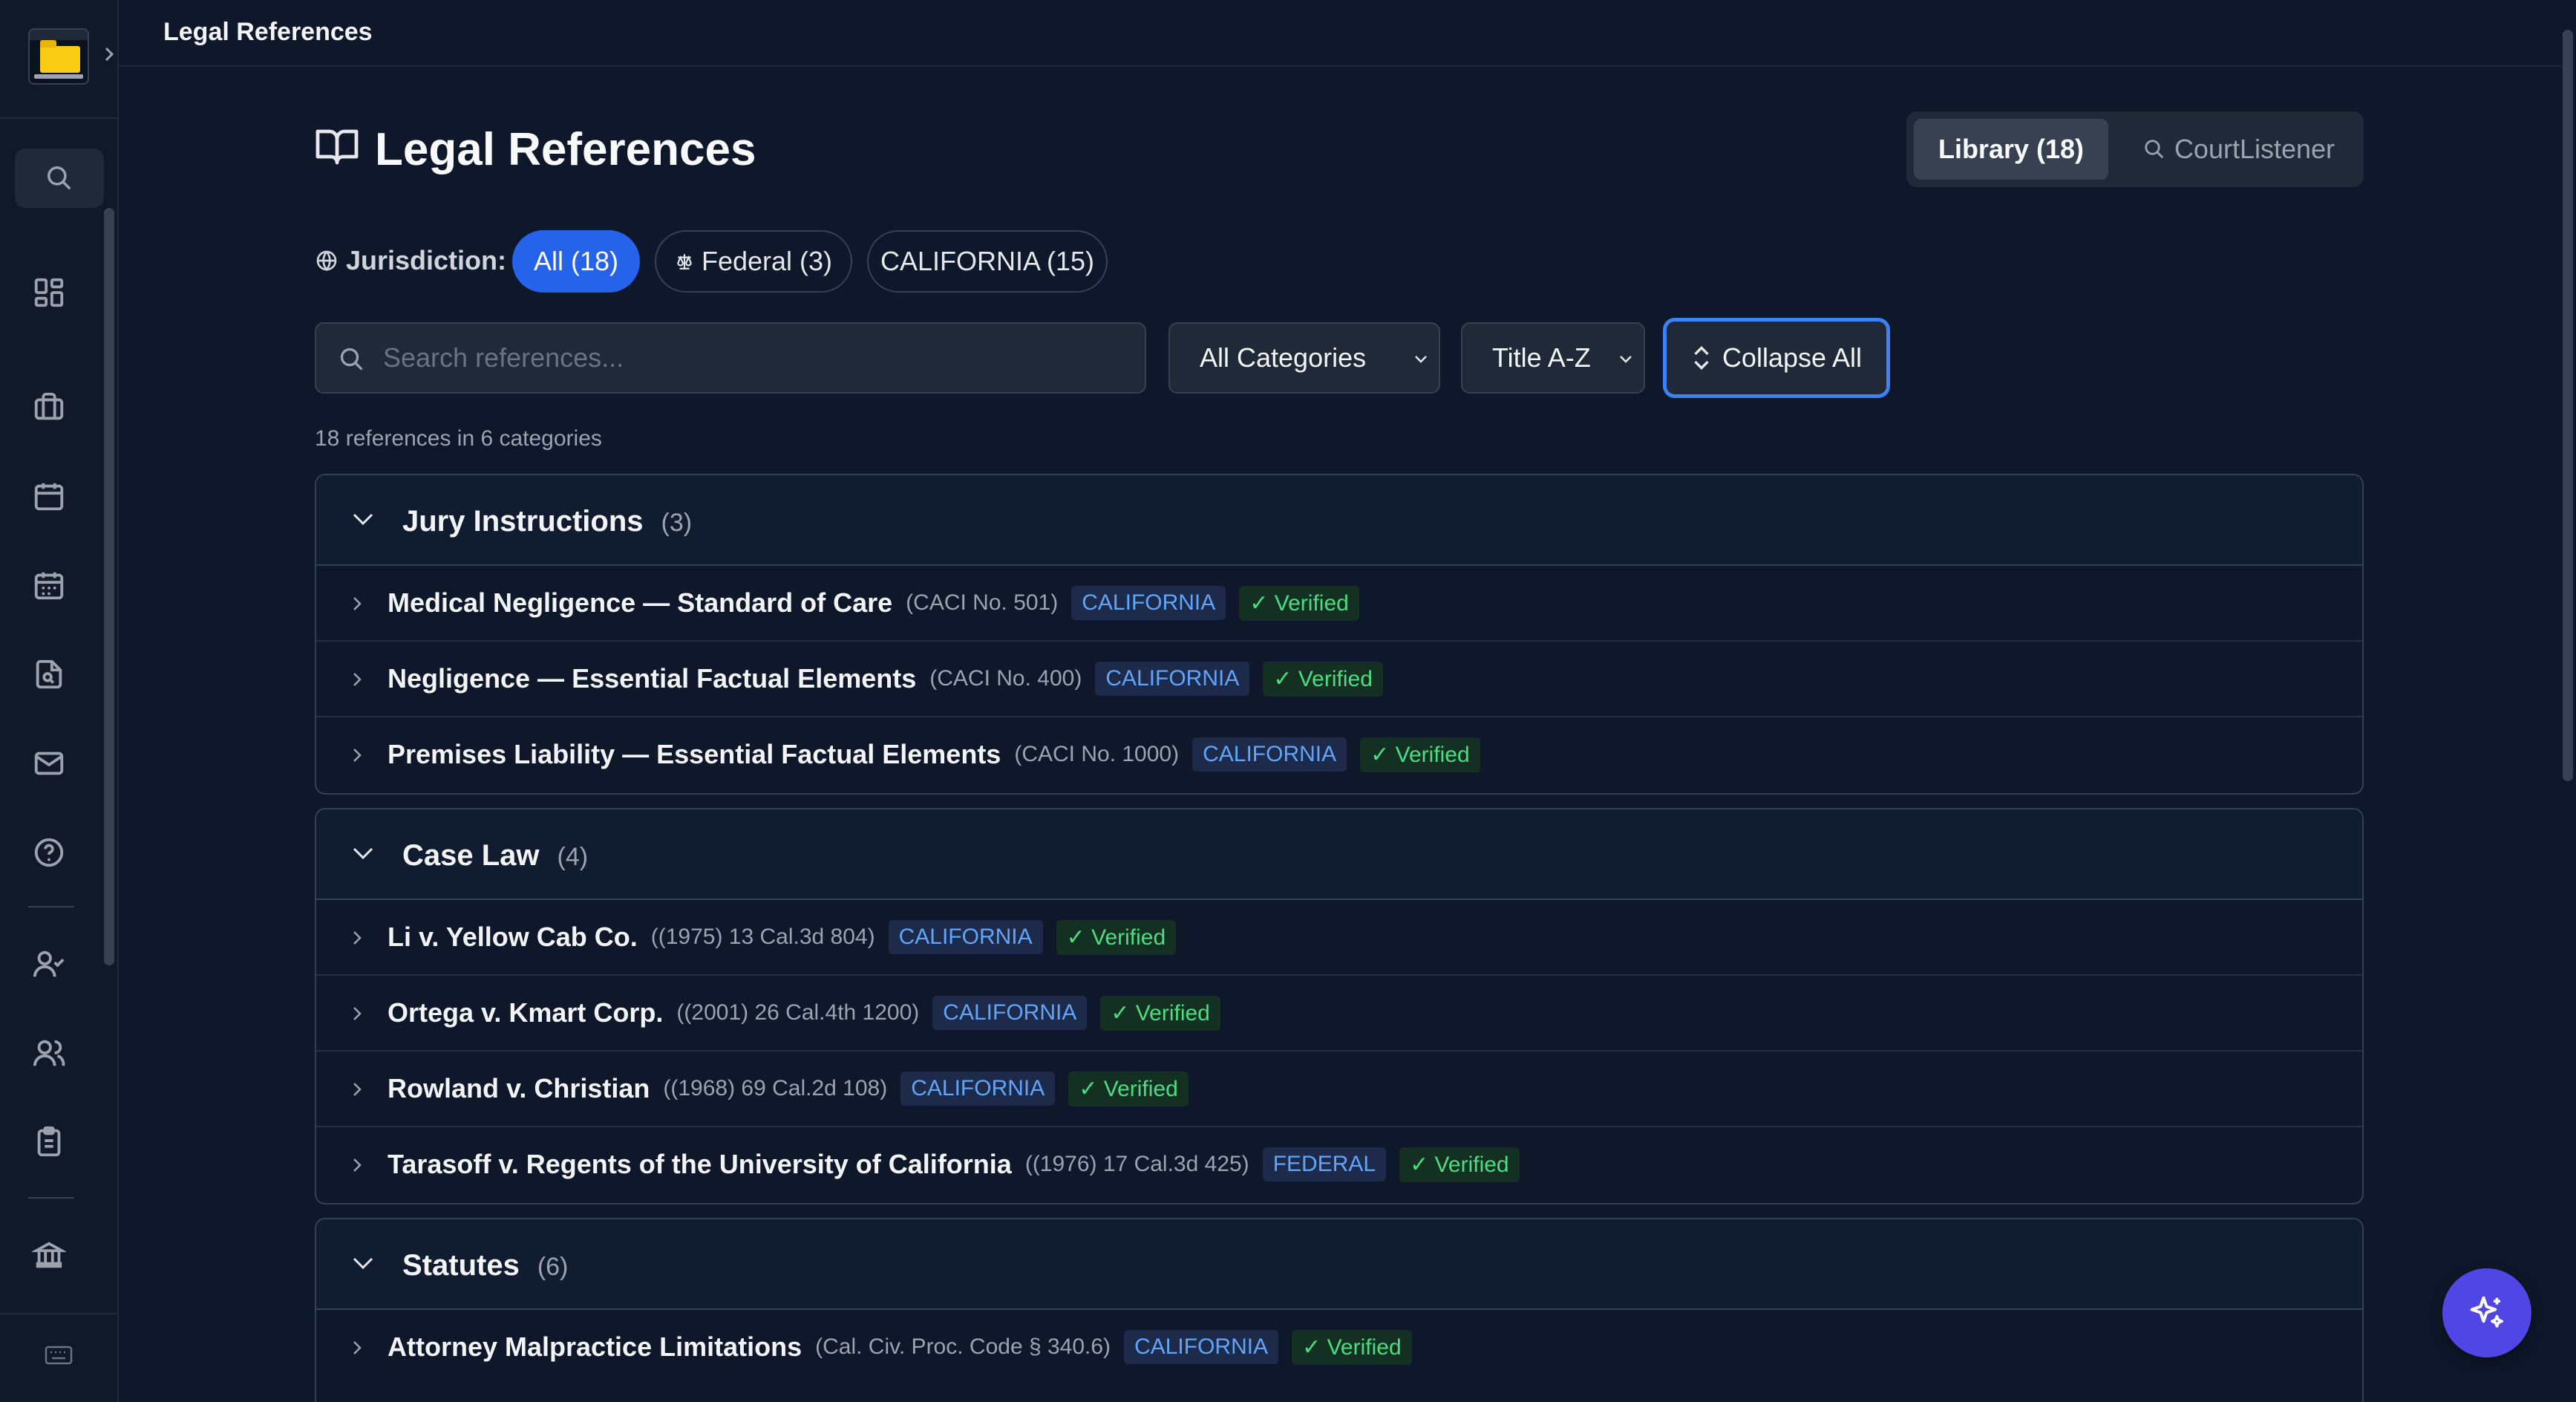  I want to click on reference-summary: 18 references in 6 categories, so click(458, 438).